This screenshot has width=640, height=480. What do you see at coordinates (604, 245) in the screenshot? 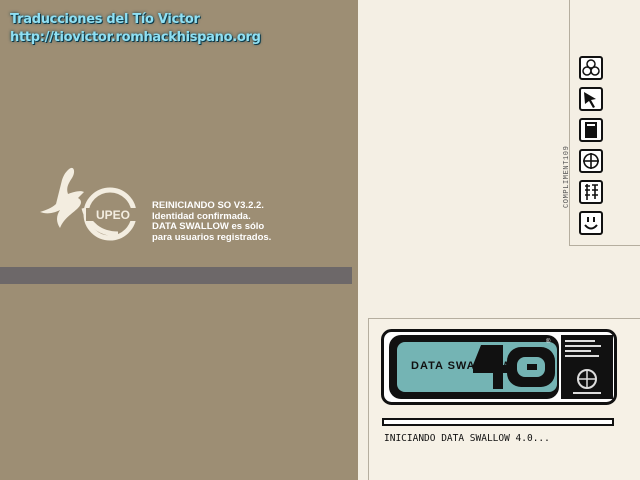
I see `sidebar-border-horizontal` at bounding box center [604, 245].